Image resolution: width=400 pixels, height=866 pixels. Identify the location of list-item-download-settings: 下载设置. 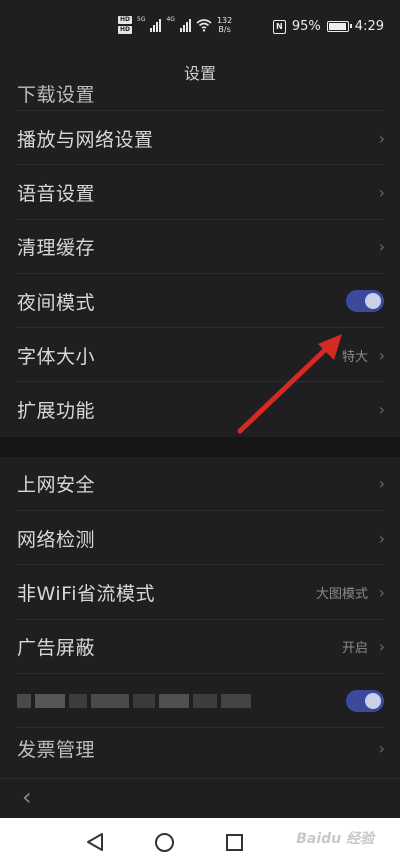
(200, 93).